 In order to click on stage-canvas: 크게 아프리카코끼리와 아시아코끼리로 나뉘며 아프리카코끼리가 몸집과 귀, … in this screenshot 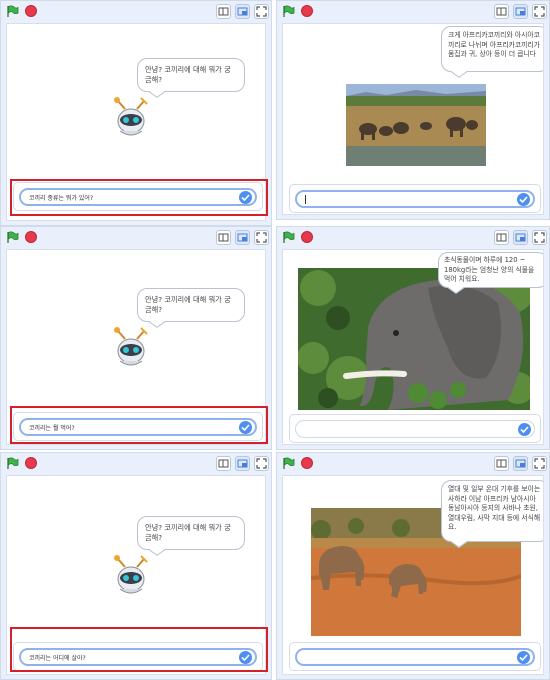, I will do `click(413, 119)`.